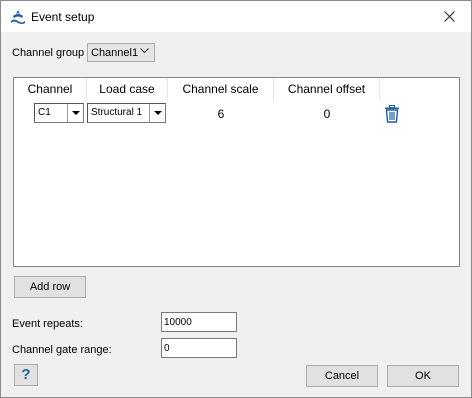  I want to click on cancel-button: Cancel, so click(342, 376).